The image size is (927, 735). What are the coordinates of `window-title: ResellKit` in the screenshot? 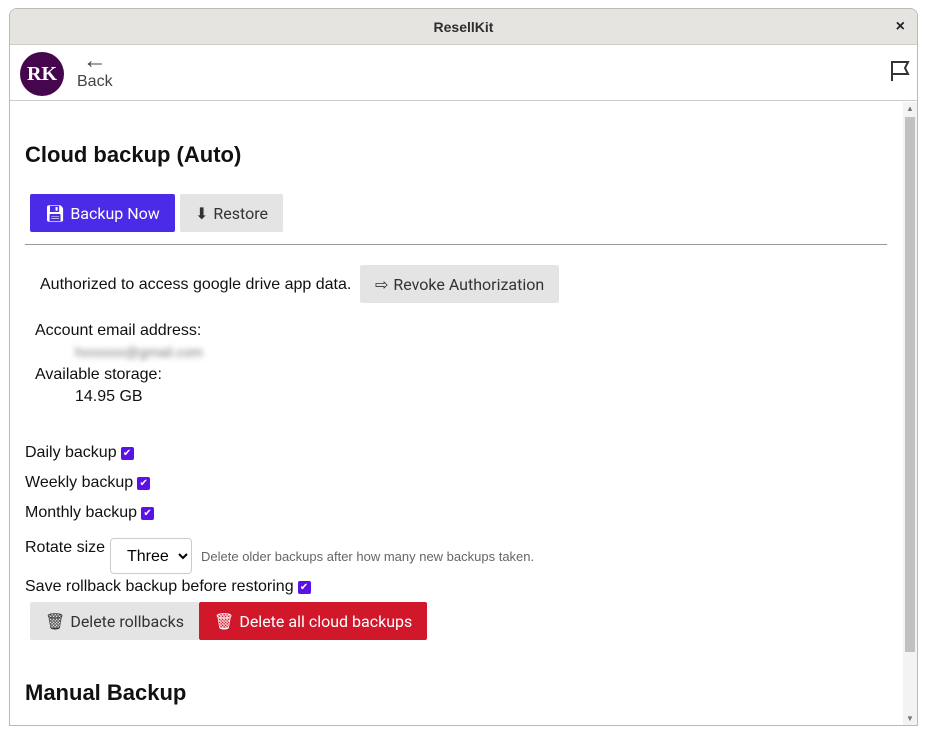 It's located at (463, 27).